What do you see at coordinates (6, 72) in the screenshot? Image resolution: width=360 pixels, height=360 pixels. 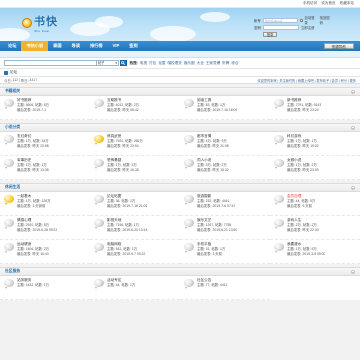 I see `home-icon` at bounding box center [6, 72].